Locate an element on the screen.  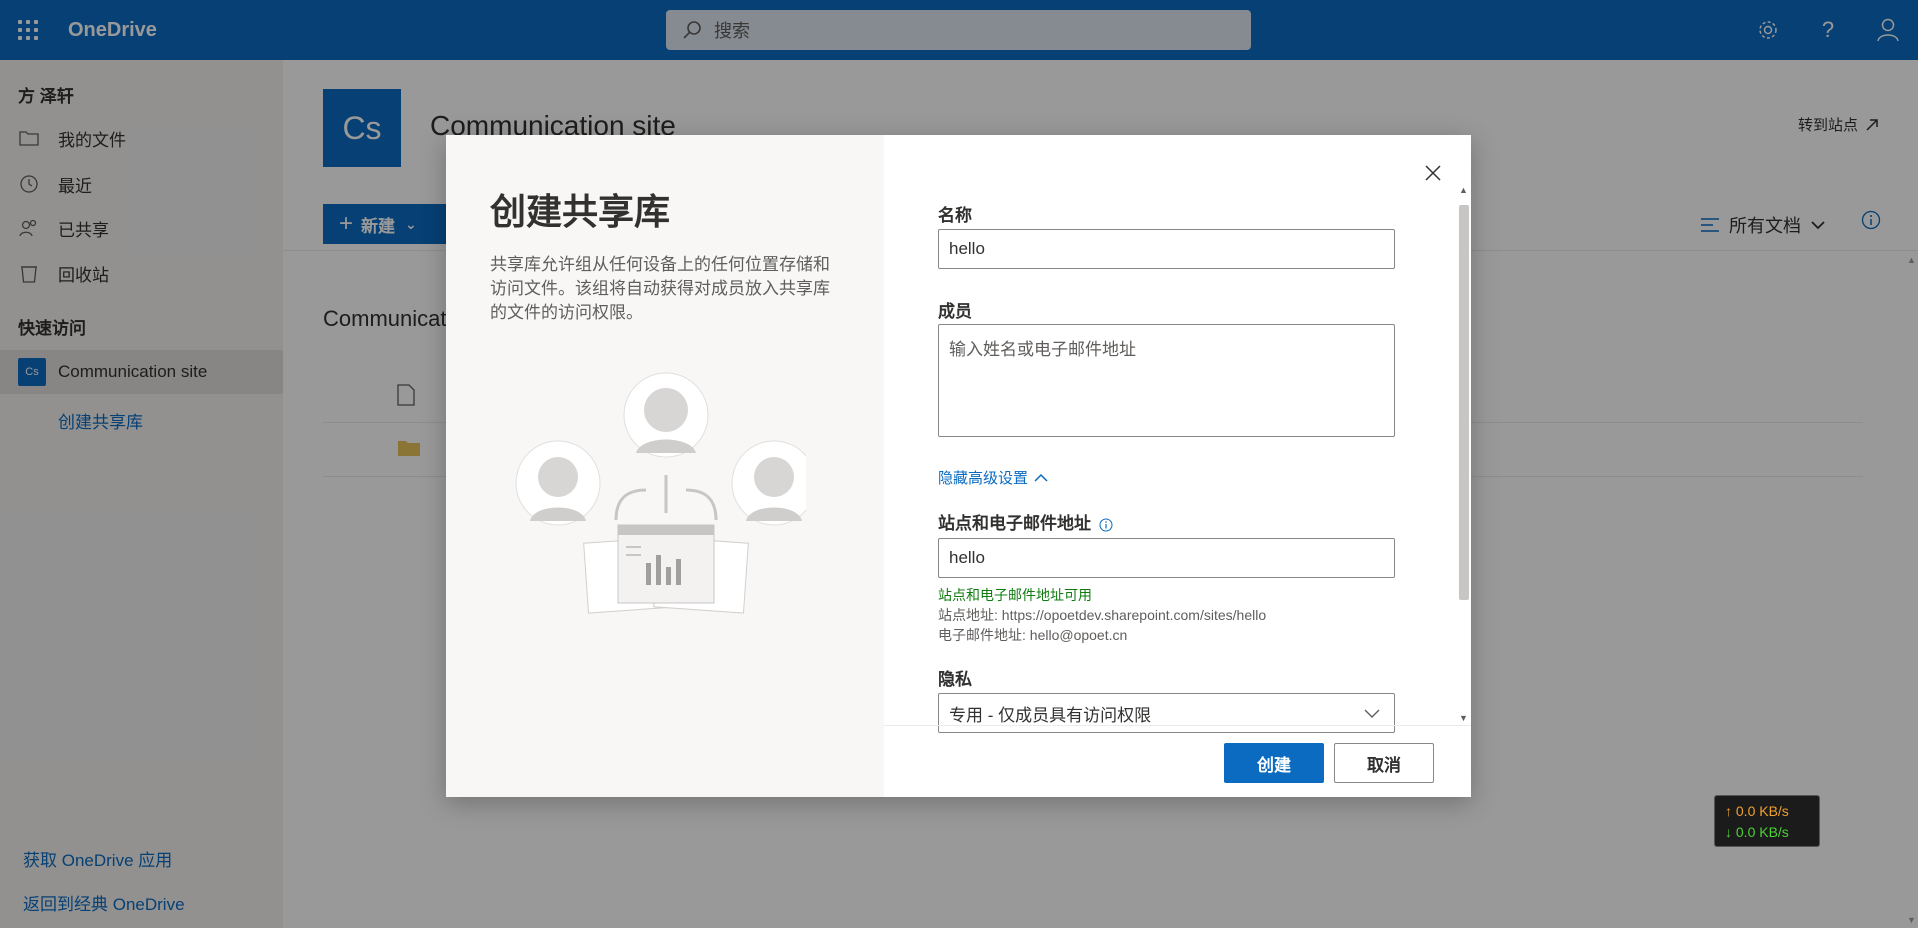
dialog-scrollbar: ▲ ▼ is located at coordinates (1463, 455).